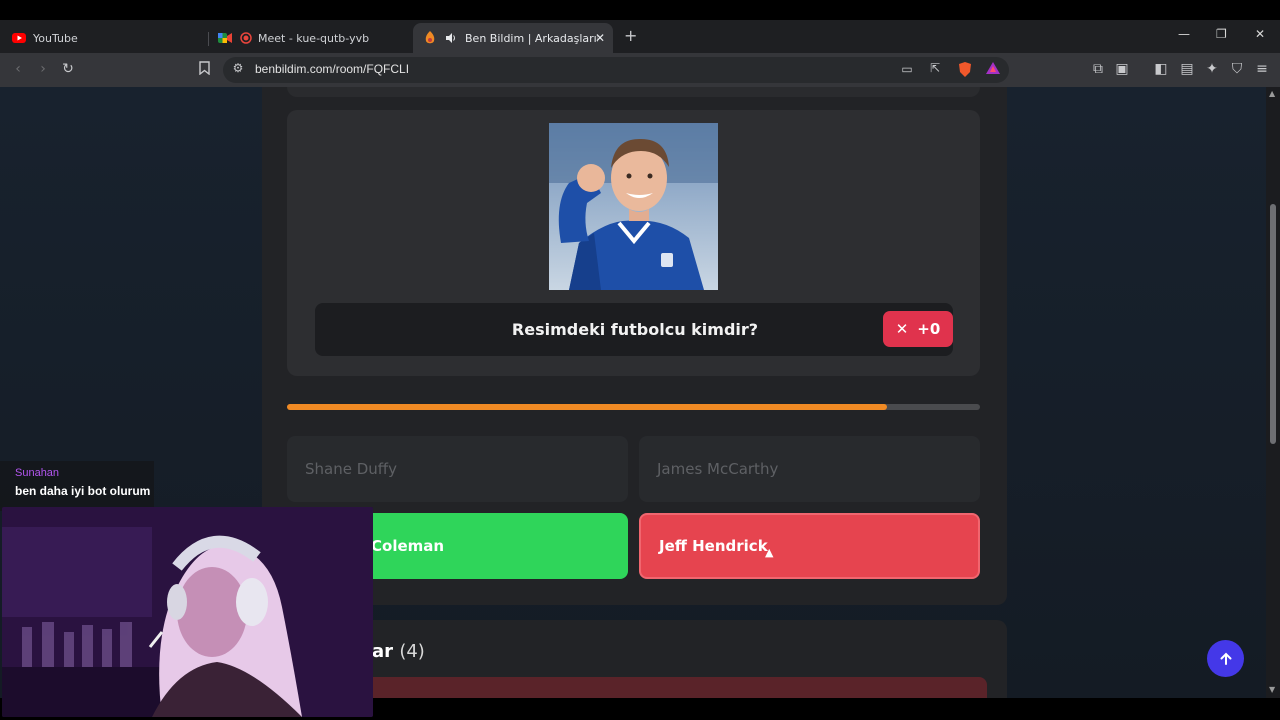 Image resolution: width=1280 pixels, height=720 pixels. What do you see at coordinates (1098, 69) in the screenshot?
I see `extensions-icon: ⧉` at bounding box center [1098, 69].